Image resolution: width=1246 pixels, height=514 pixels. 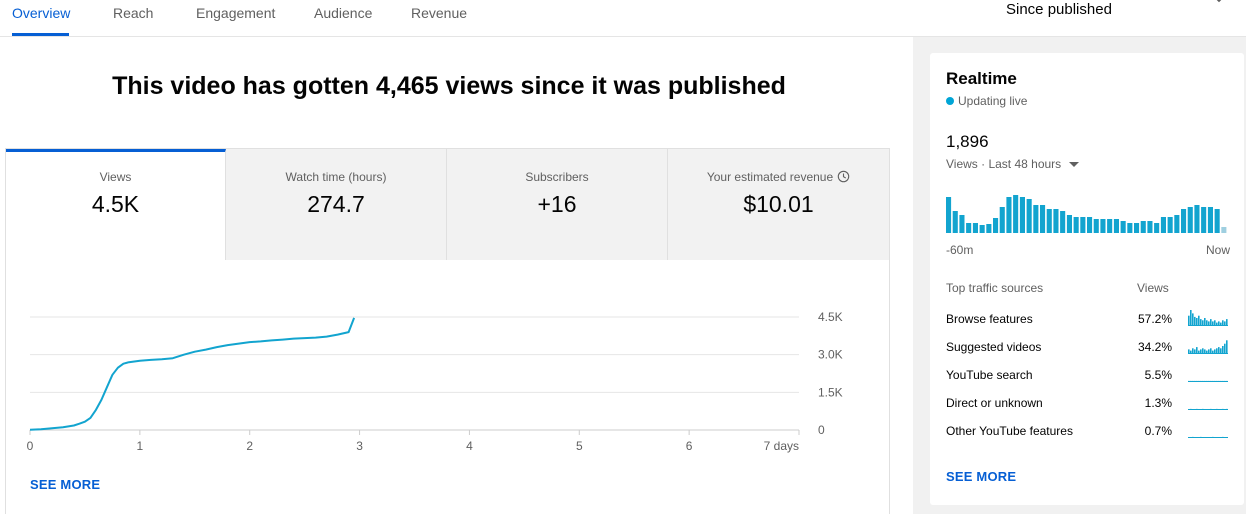 What do you see at coordinates (981, 476) in the screenshot?
I see `realtime-see-more-link: SEE MORE` at bounding box center [981, 476].